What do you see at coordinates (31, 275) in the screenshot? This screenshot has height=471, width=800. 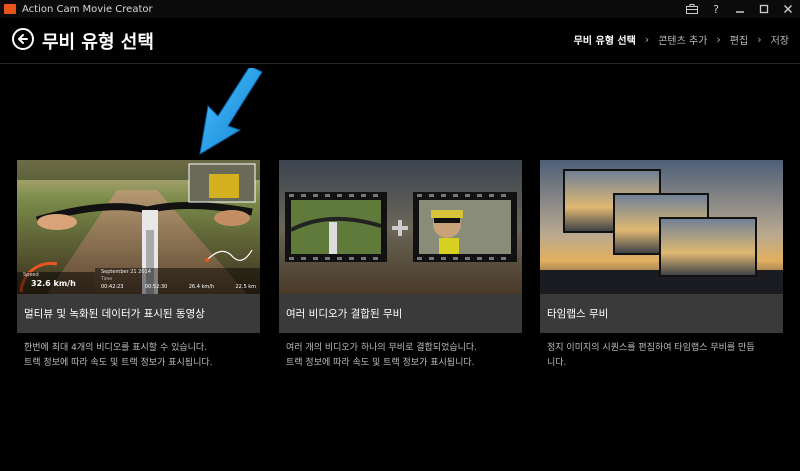 I see `overlay-speed-label: Speed` at bounding box center [31, 275].